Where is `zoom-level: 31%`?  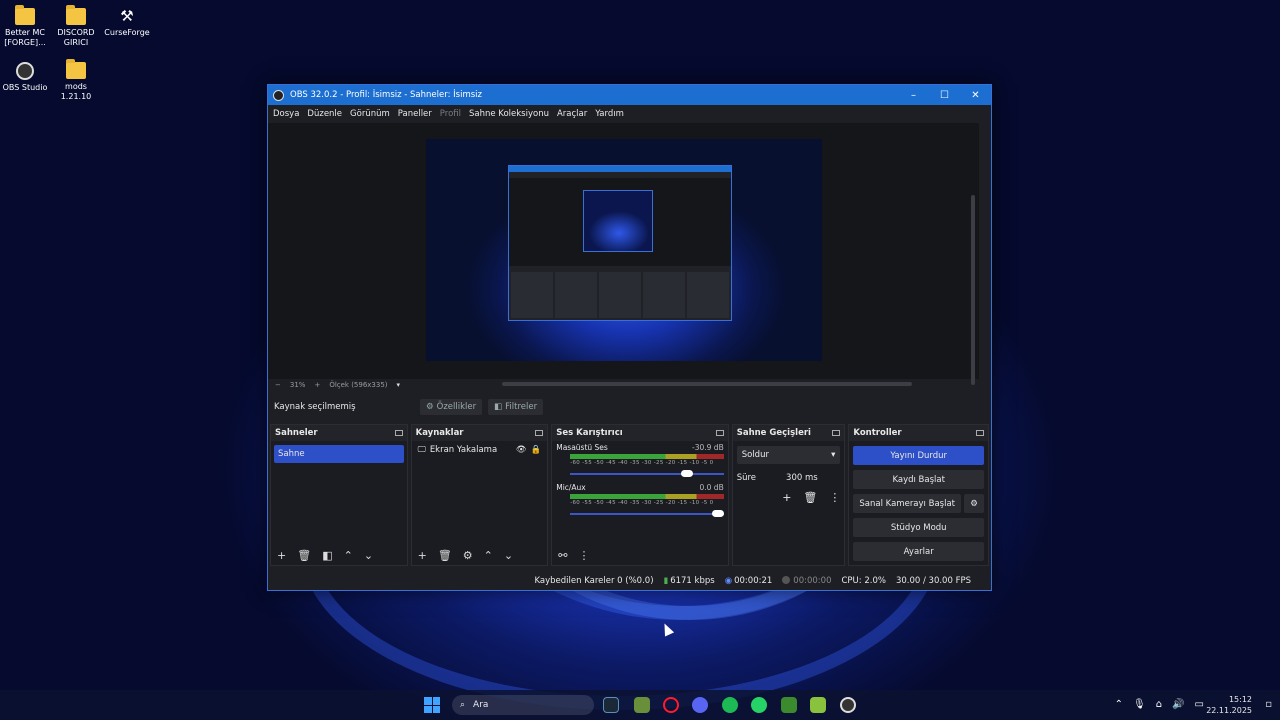
zoom-level: 31% is located at coordinates (297, 385).